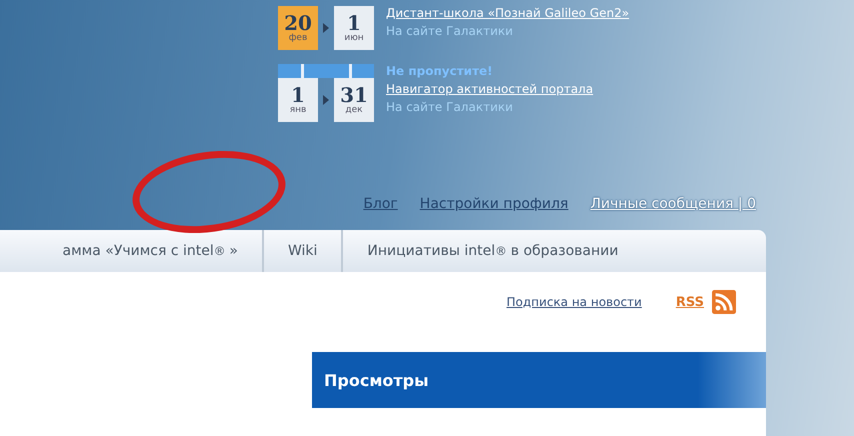  What do you see at coordinates (539, 380) in the screenshot?
I see `panel-header: Просмотры` at bounding box center [539, 380].